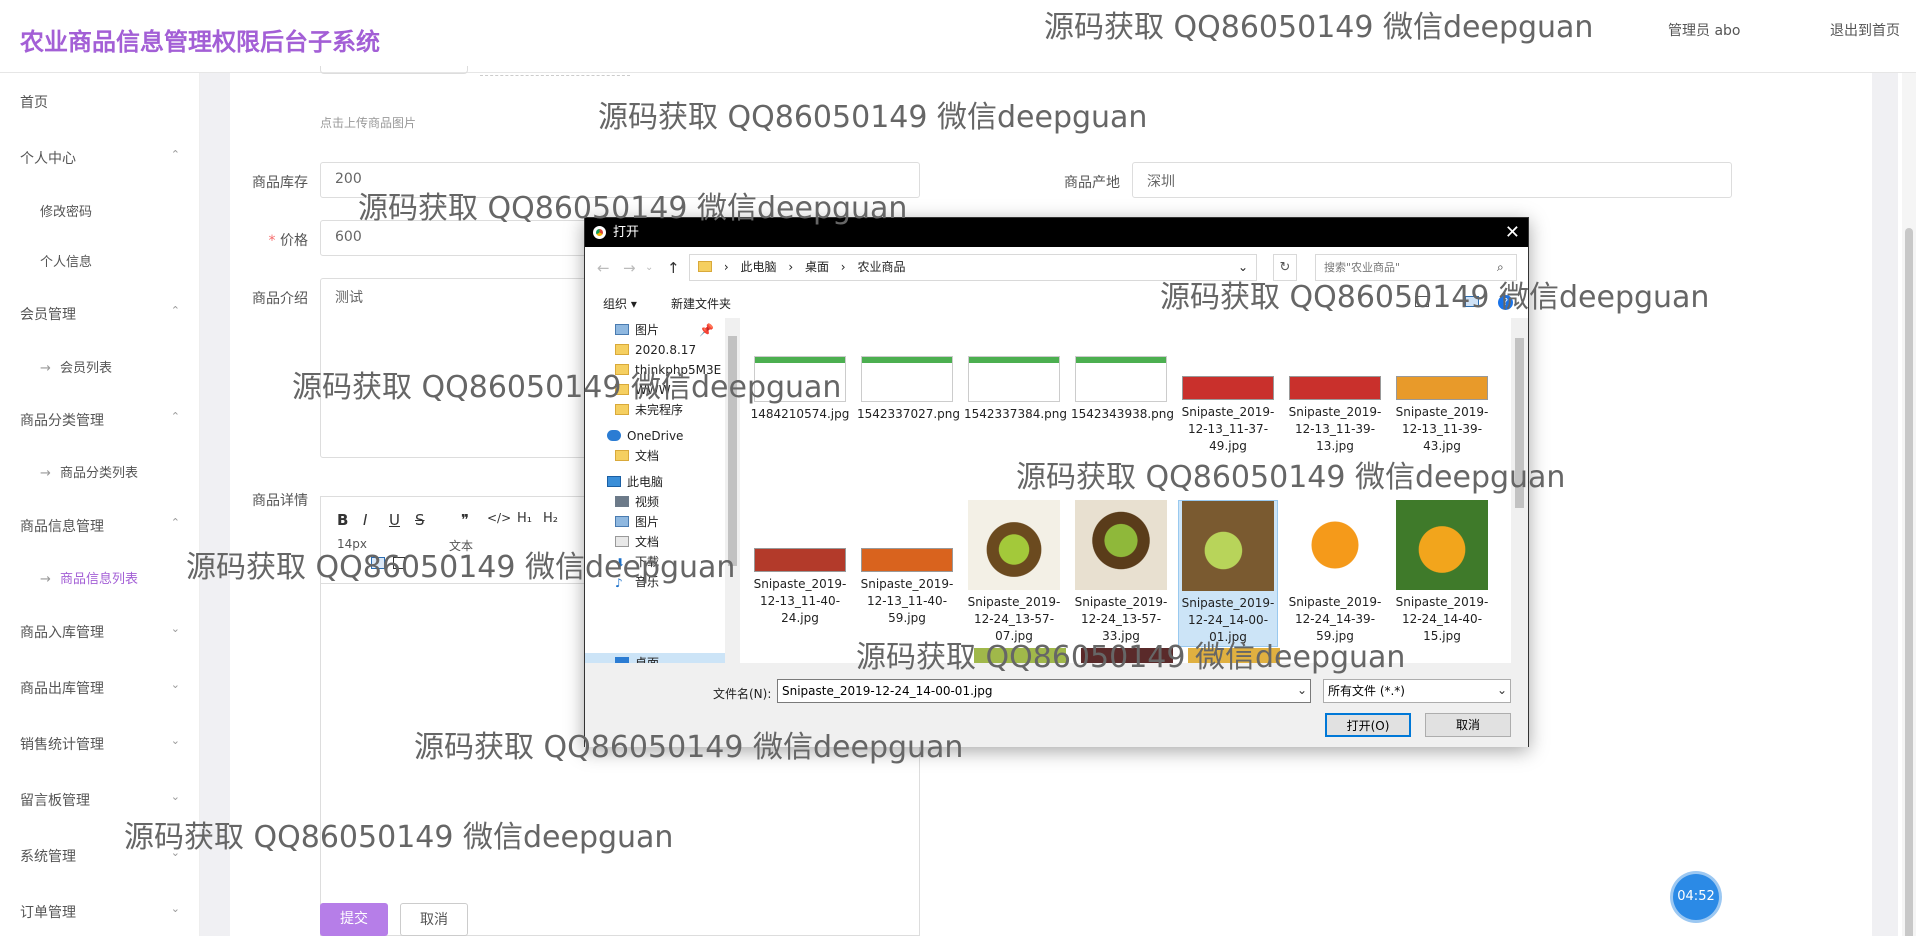 The width and height of the screenshot is (1916, 936). I want to click on file-item: 1542337384.png, so click(1015, 389).